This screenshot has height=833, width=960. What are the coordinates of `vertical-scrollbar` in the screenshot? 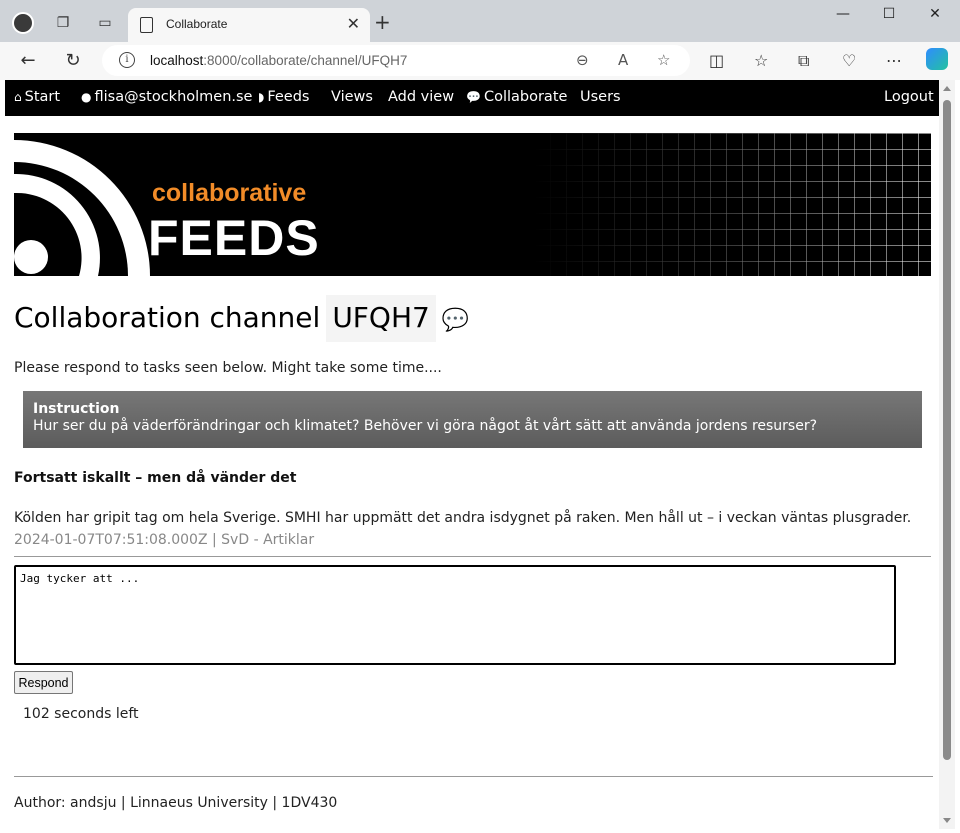 It's located at (947, 454).